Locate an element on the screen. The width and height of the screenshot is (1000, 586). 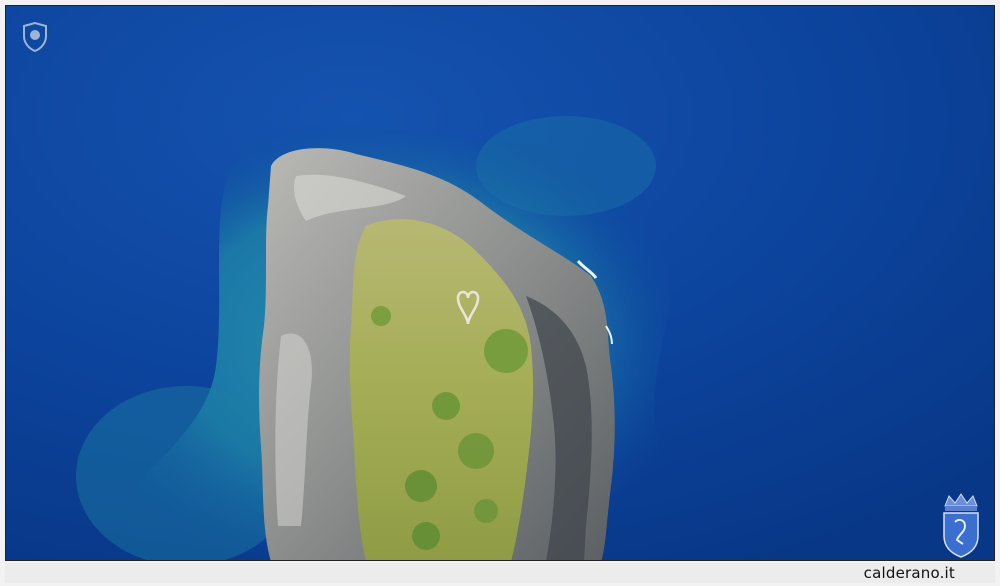
site-watermark-label: calderano.it is located at coordinates (909, 573).